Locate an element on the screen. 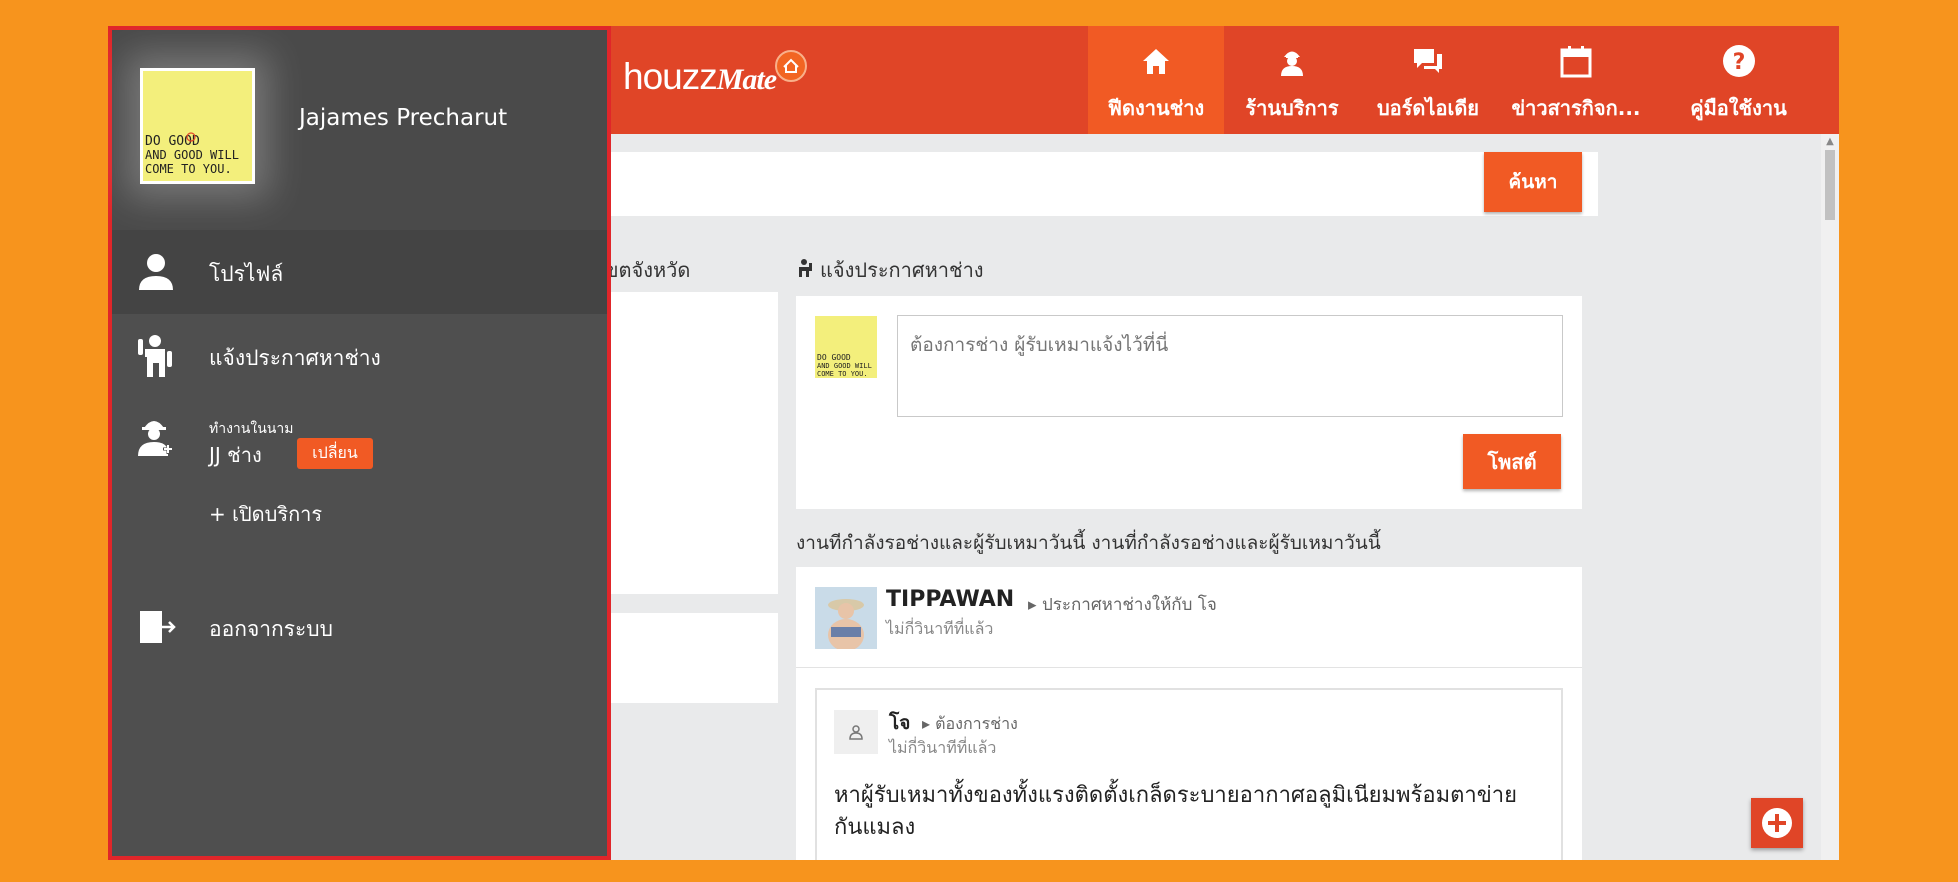 The height and width of the screenshot is (882, 1958). brand-logo: houzzMate is located at coordinates (700, 77).